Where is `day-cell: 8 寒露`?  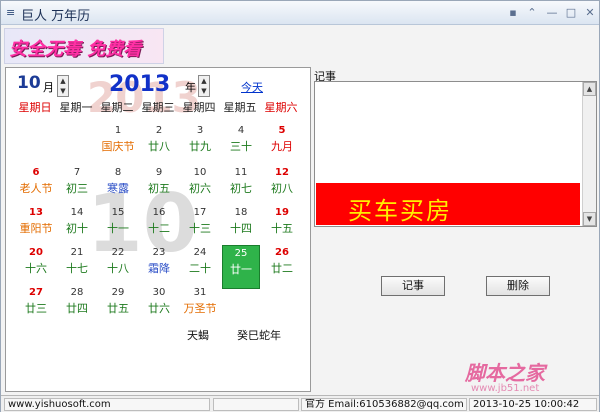
day-cell: 8 寒露 is located at coordinates (118, 187).